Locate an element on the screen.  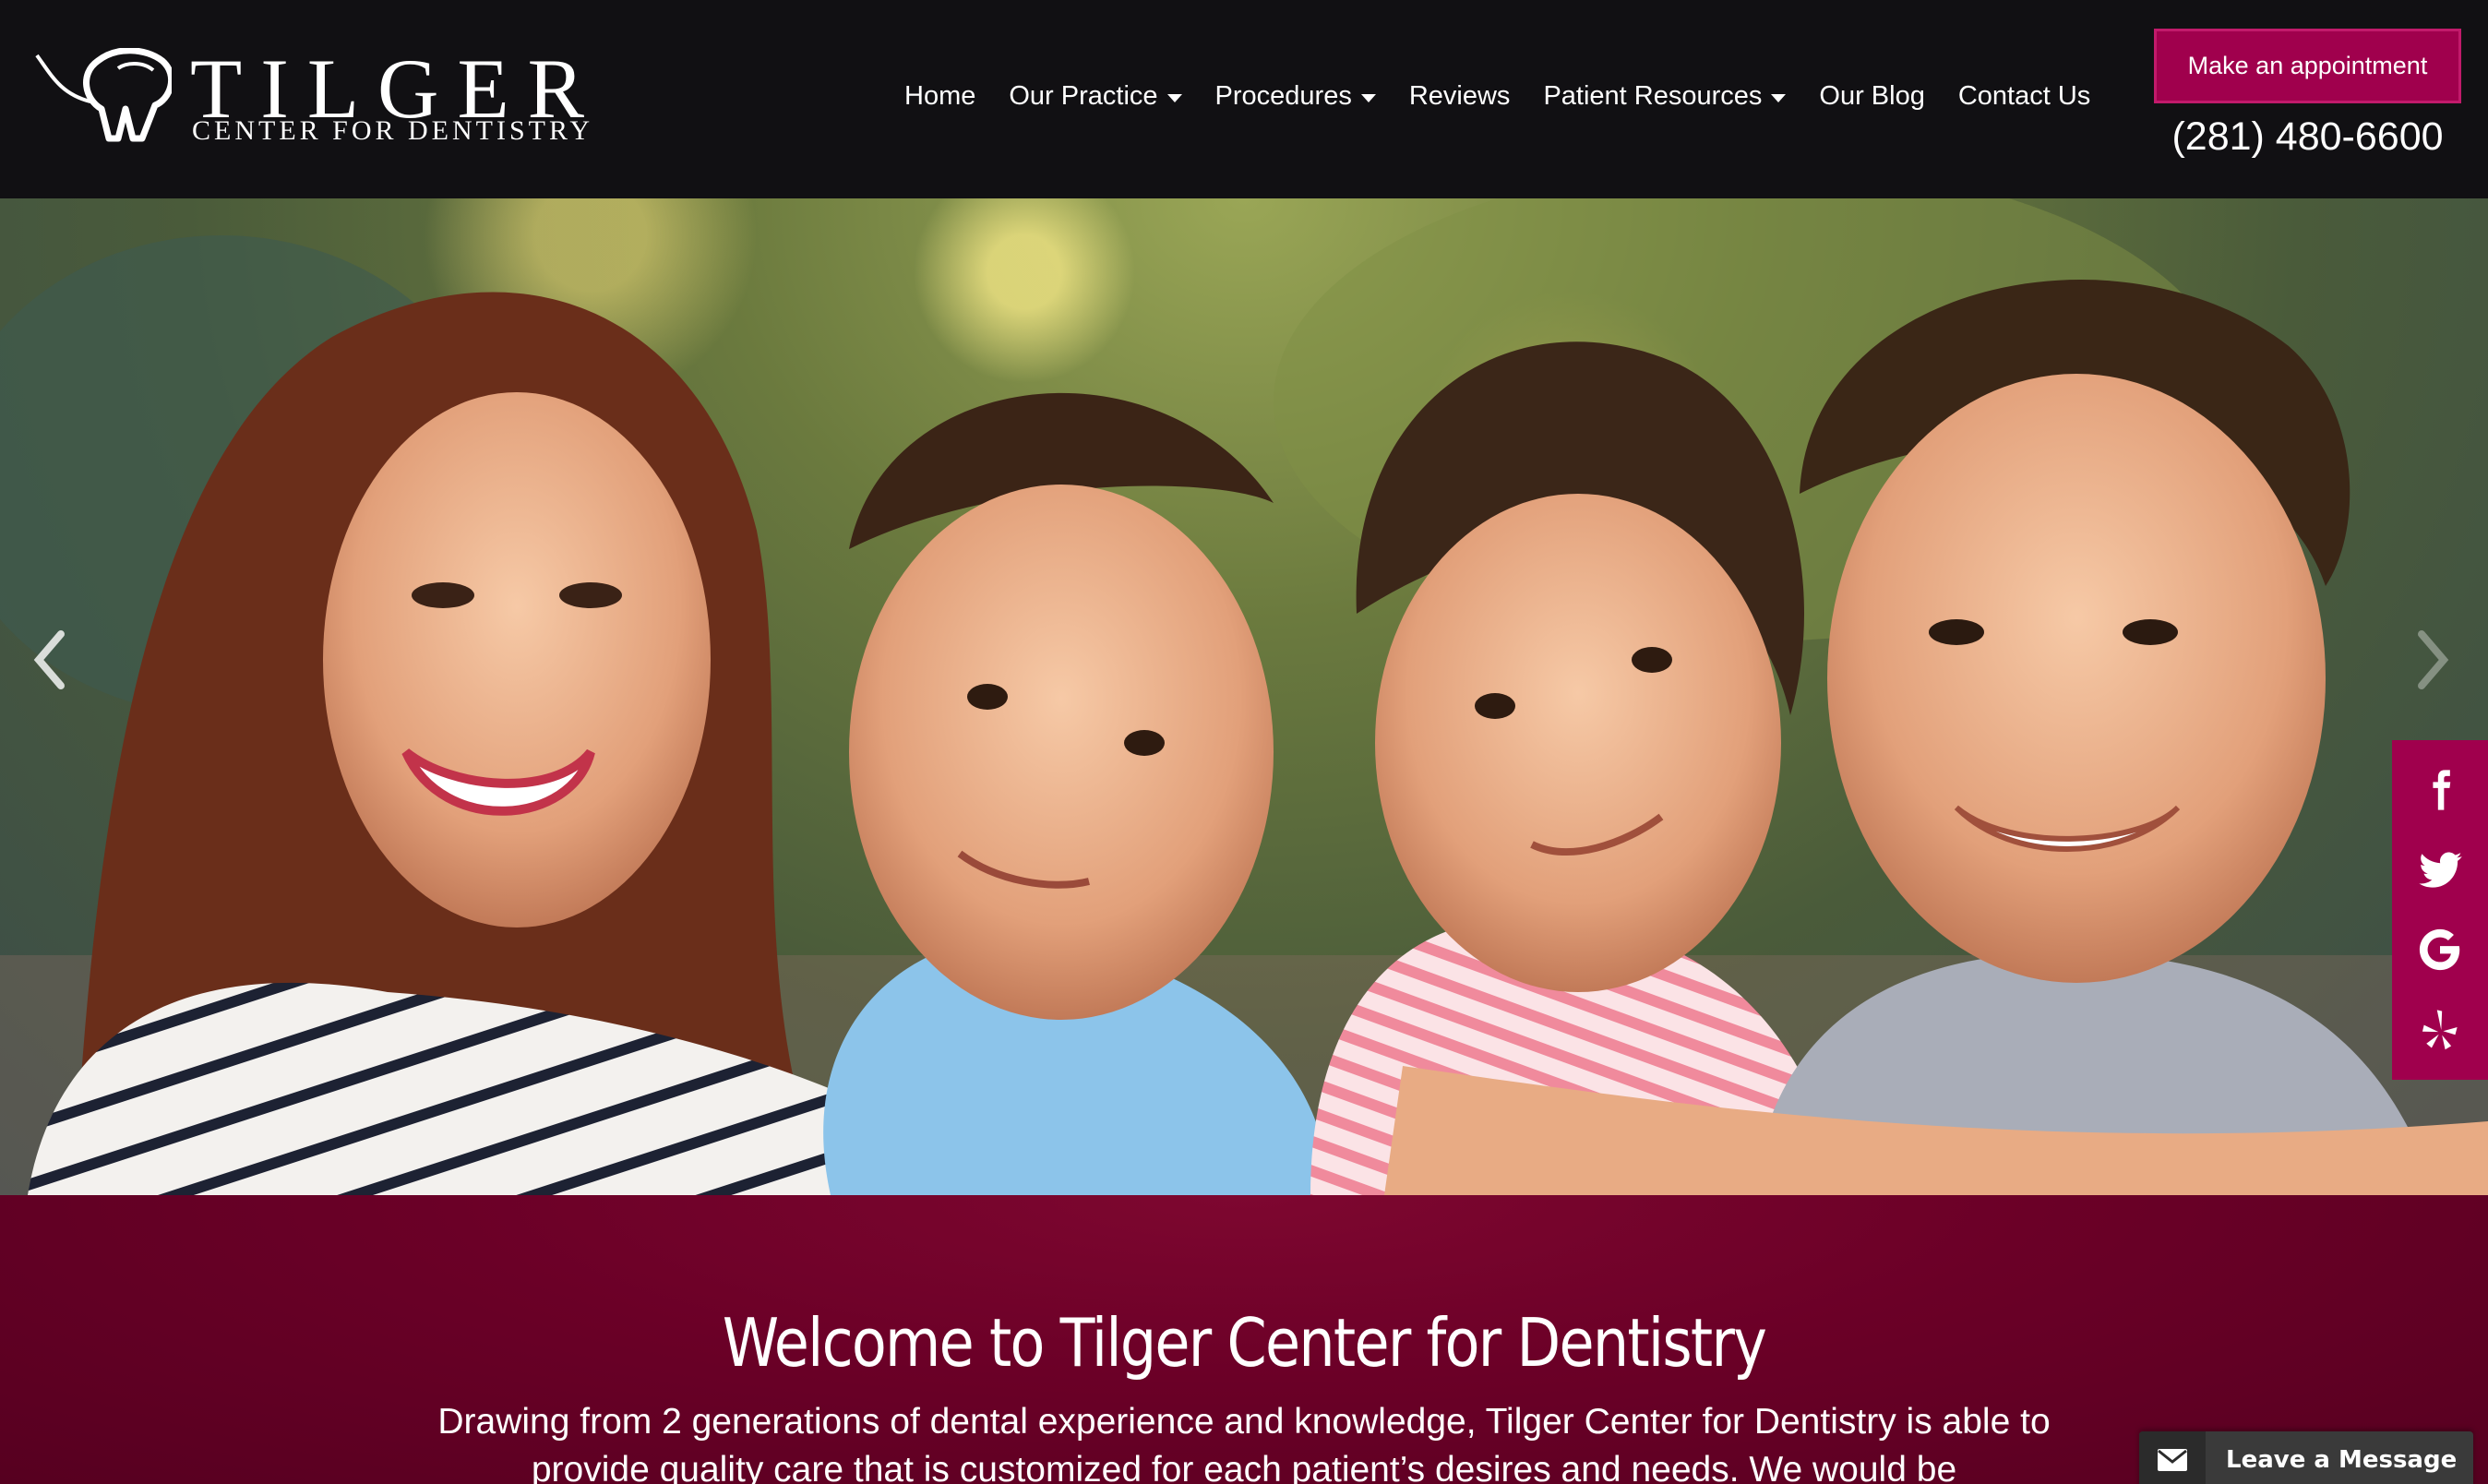
nav-contact-us: Contact Us is located at coordinates (2024, 96).